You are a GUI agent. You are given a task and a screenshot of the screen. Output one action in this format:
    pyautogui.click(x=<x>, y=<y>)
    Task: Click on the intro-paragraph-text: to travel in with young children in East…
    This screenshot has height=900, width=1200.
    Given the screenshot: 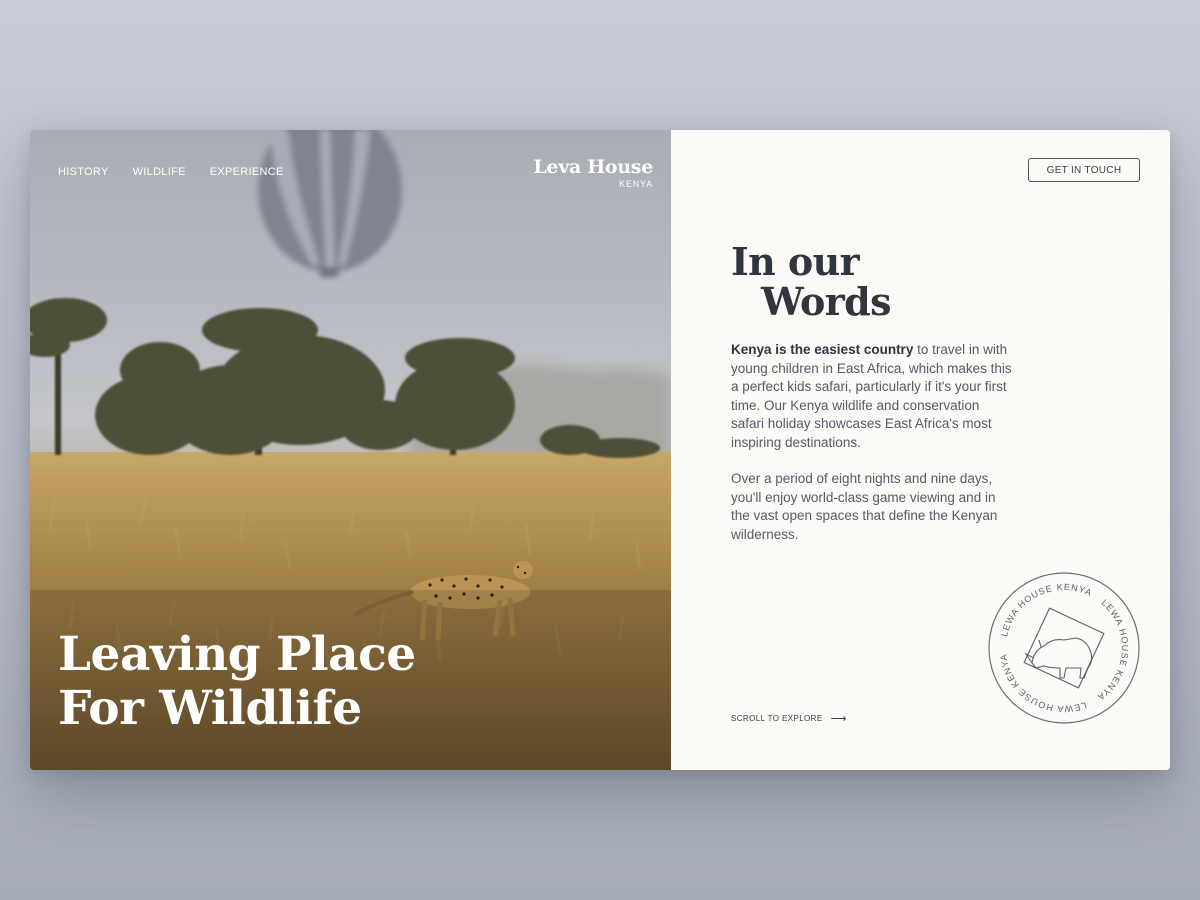 What is the action you would take?
    pyautogui.click(x=871, y=396)
    